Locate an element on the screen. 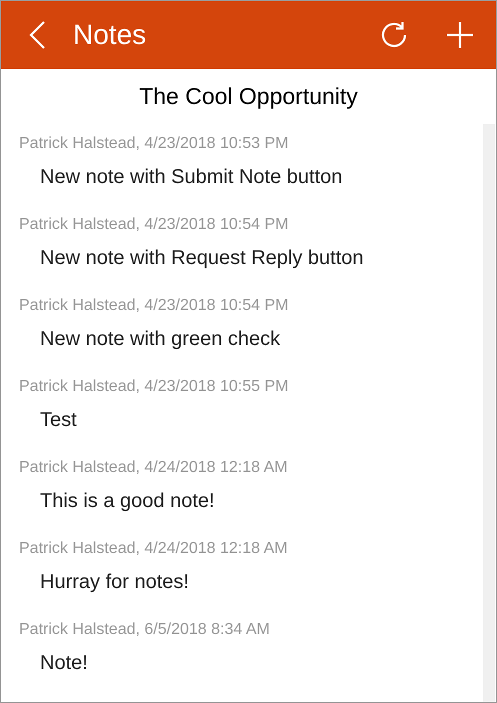 The width and height of the screenshot is (497, 703). record-title: The Cool Opportunity is located at coordinates (248, 96).